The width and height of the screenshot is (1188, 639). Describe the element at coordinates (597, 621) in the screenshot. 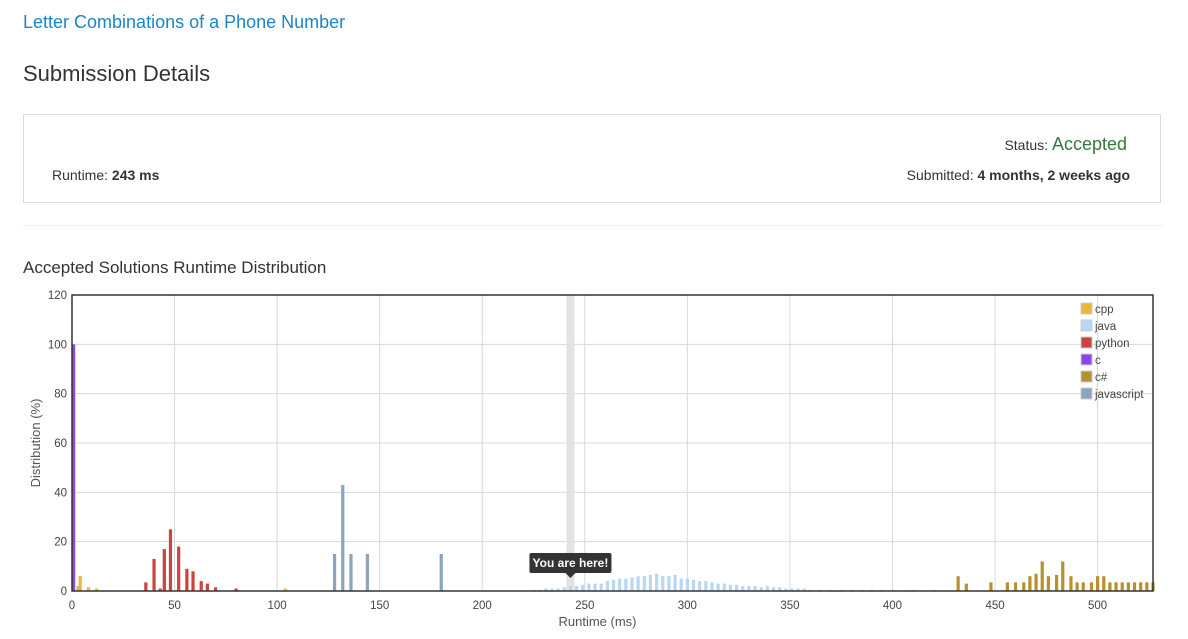

I see `x-axis-label: Runtime (ms)` at that location.